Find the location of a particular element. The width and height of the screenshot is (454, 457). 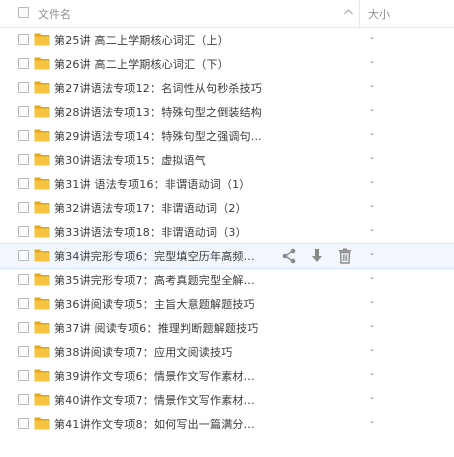

file-name-link: 第38讲阅读专项7：应用文阅读技巧 is located at coordinates (143, 352).